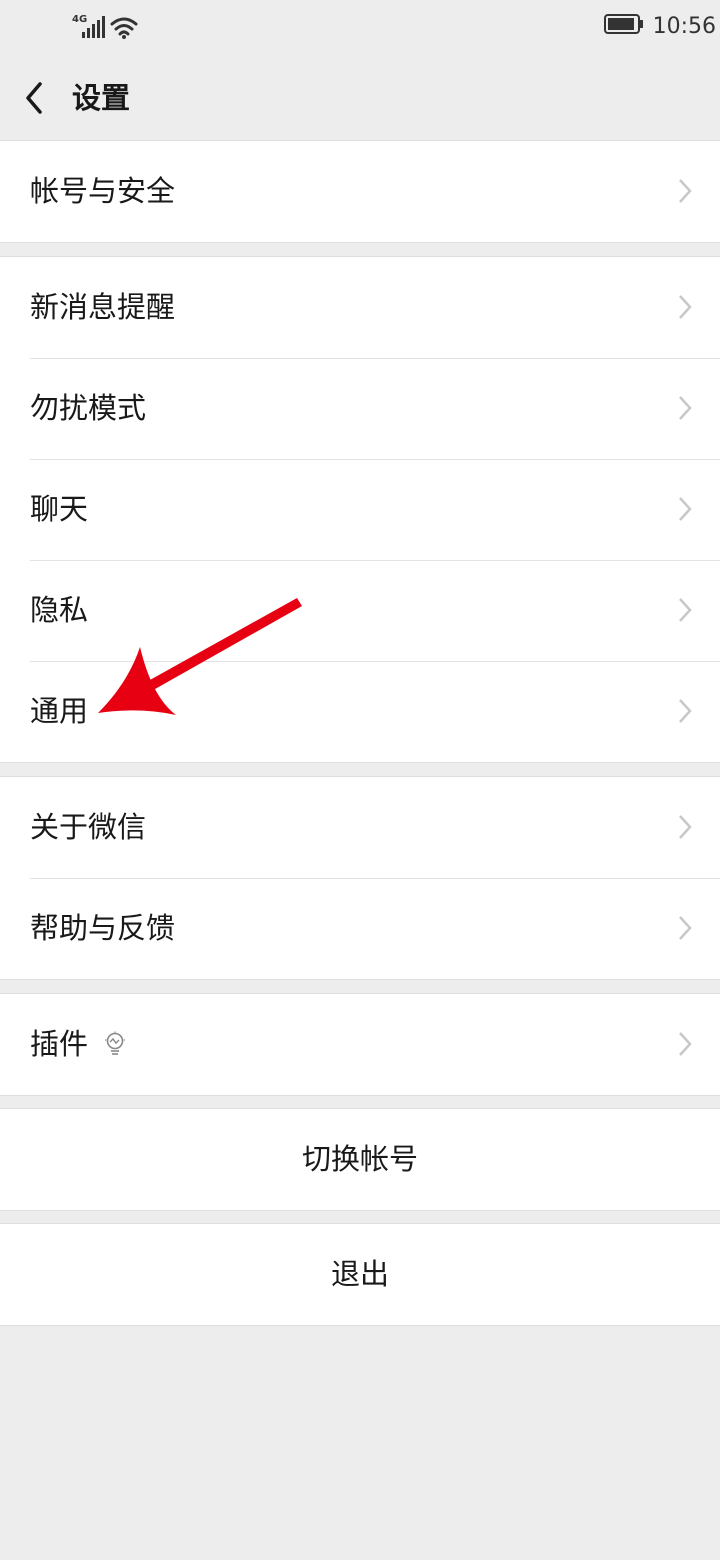 This screenshot has width=720, height=1560. Describe the element at coordinates (360, 610) in the screenshot. I see `settings-row-privacy: 隐私` at that location.